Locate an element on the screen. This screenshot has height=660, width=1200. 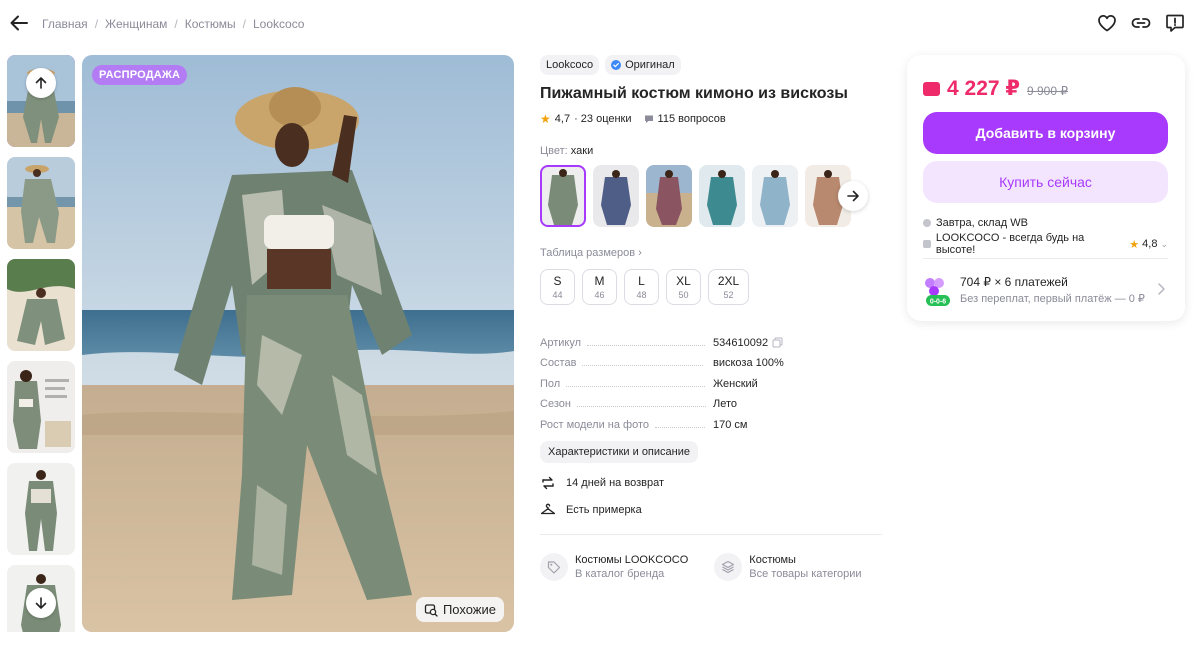
delivery-text: Завтра, склад WB is located at coordinates (982, 223).